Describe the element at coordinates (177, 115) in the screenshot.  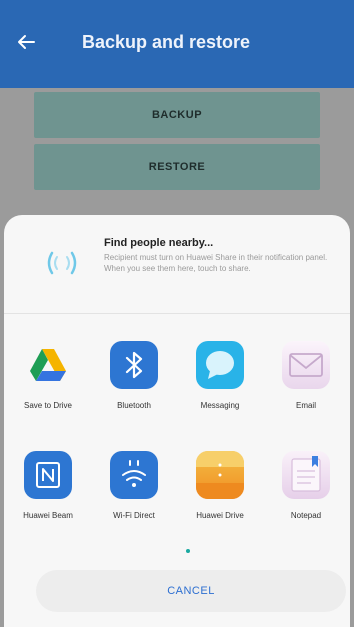
I see `backup-button: BACKUP` at that location.